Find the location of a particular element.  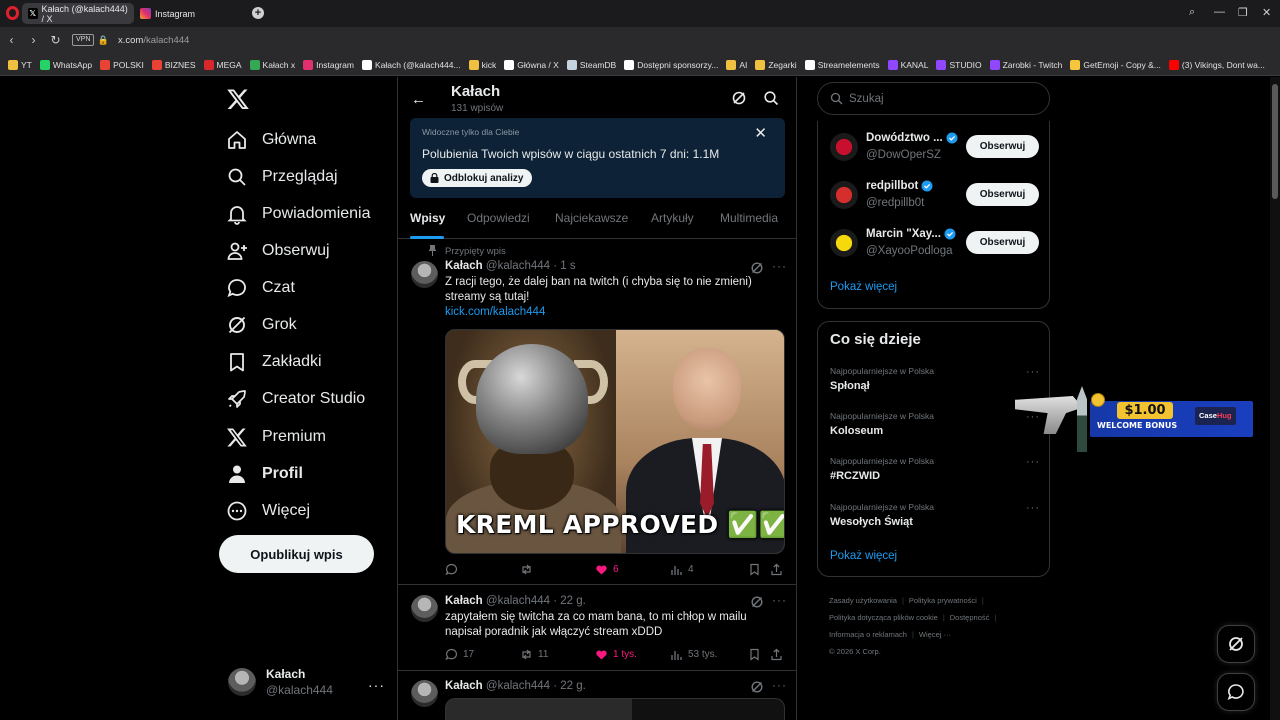

views-button: 53 tys. is located at coordinates (693, 654).